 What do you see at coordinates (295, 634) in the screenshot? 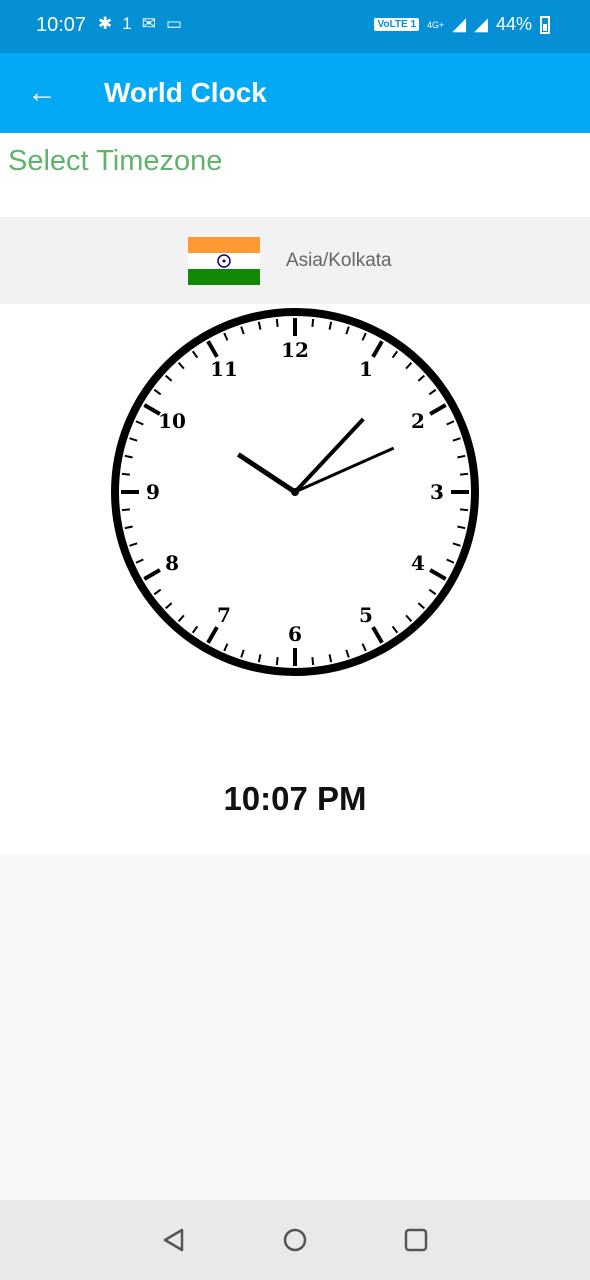
I see `clock-numeral: 6` at bounding box center [295, 634].